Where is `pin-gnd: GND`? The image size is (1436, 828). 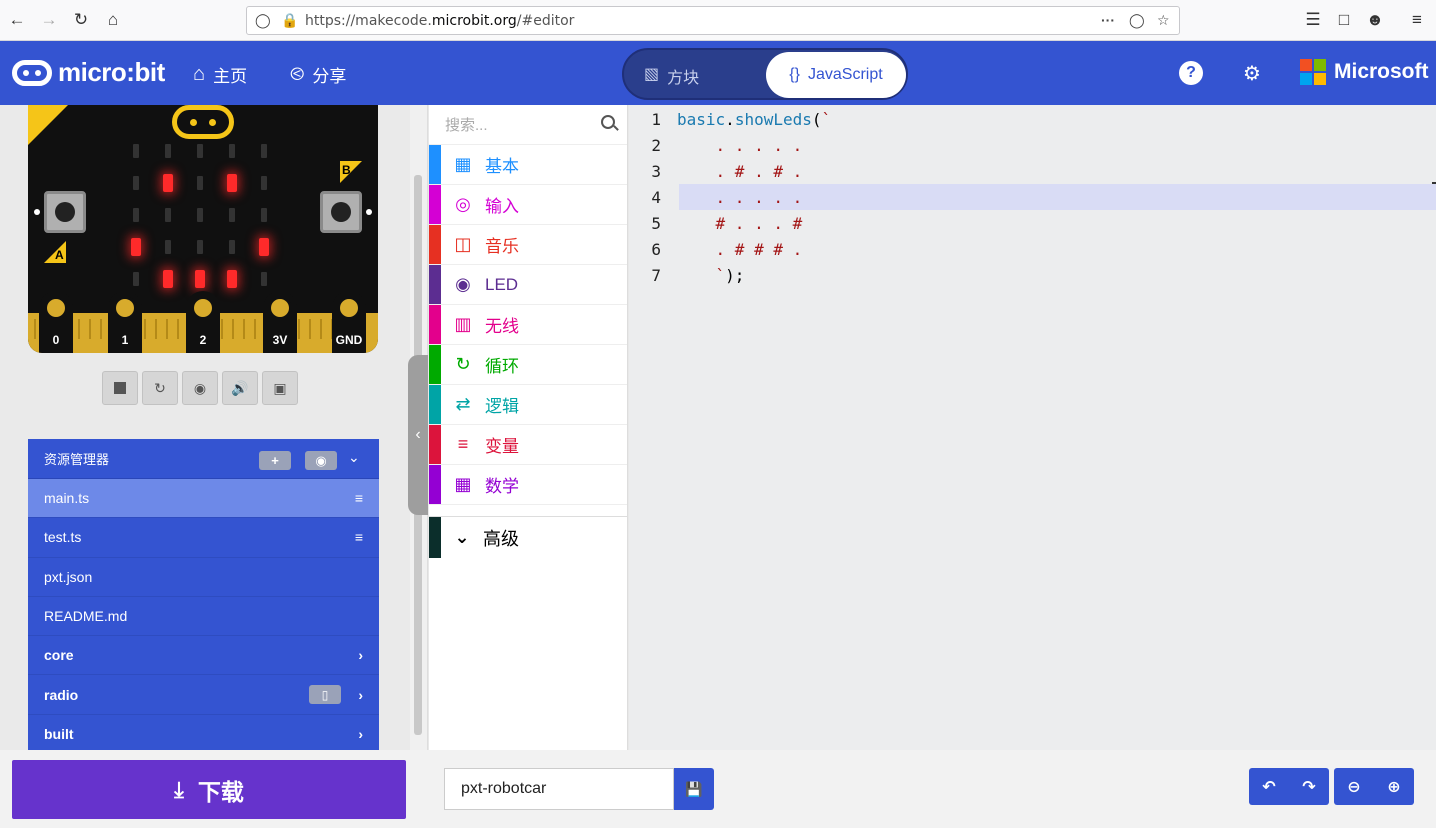 pin-gnd: GND is located at coordinates (349, 322).